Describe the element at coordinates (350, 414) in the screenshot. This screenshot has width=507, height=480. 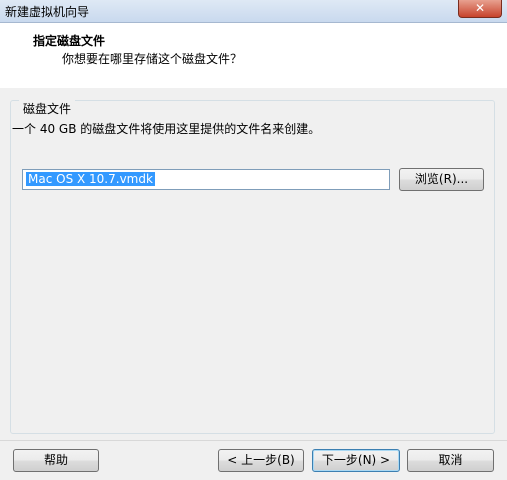
I see `watermark-decoration` at that location.